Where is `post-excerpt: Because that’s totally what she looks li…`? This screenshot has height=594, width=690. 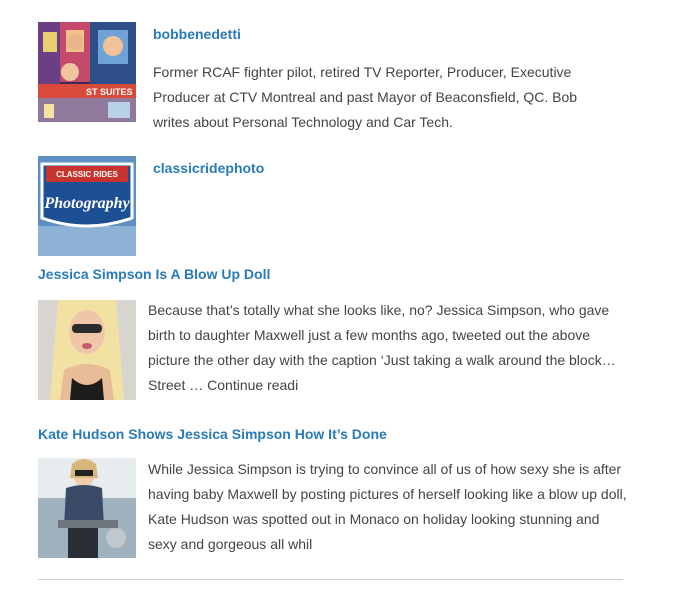 post-excerpt: Because that’s totally what she looks li… is located at coordinates (388, 348).